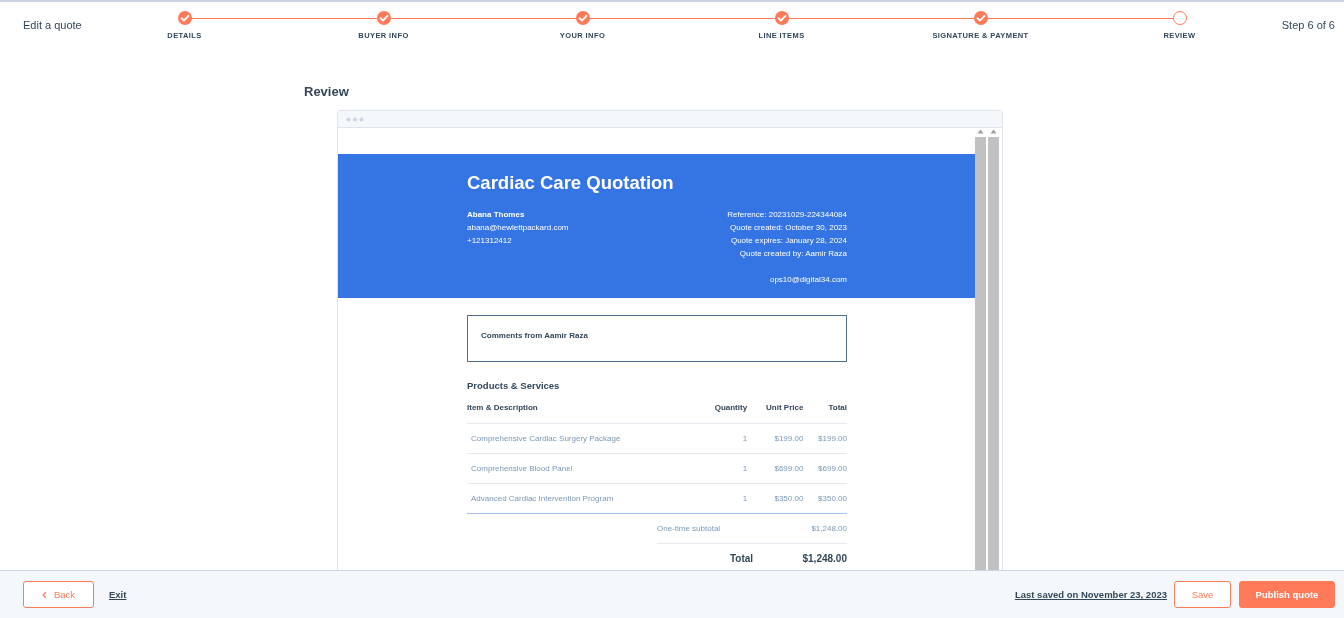 This screenshot has width=1344, height=618. Describe the element at coordinates (1090, 594) in the screenshot. I see `last-saved-link: Last saved on November 23, 2023` at that location.